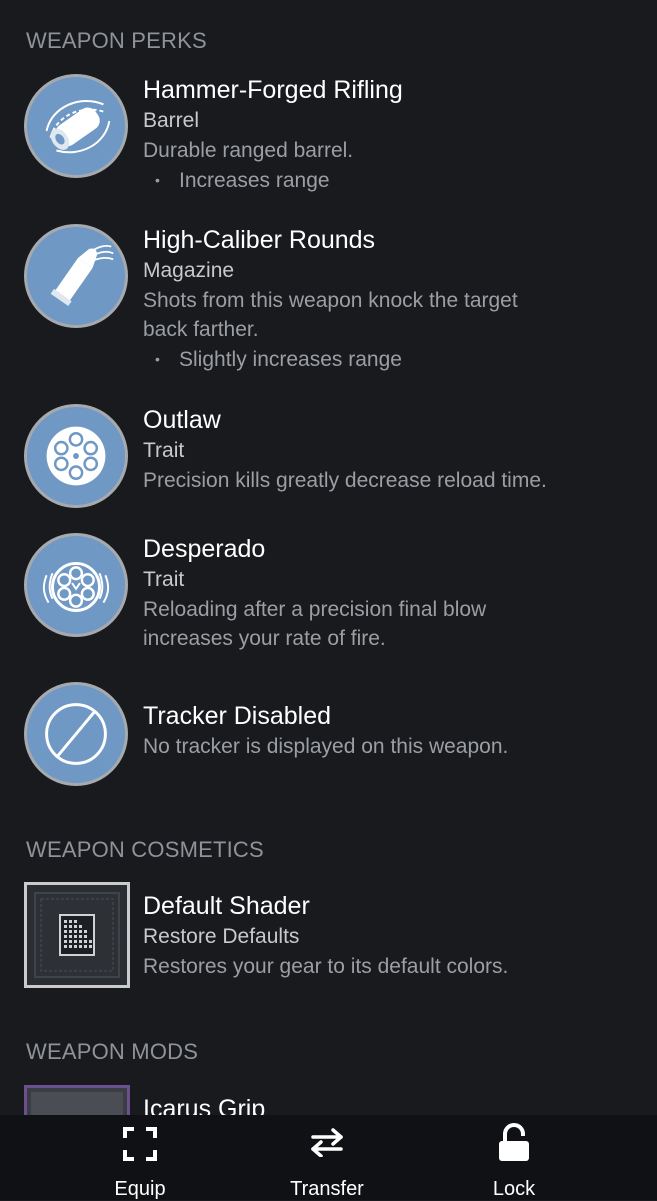  What do you see at coordinates (145, 849) in the screenshot?
I see `weapon-cosmetics-header: WEAPON COSMETICS` at bounding box center [145, 849].